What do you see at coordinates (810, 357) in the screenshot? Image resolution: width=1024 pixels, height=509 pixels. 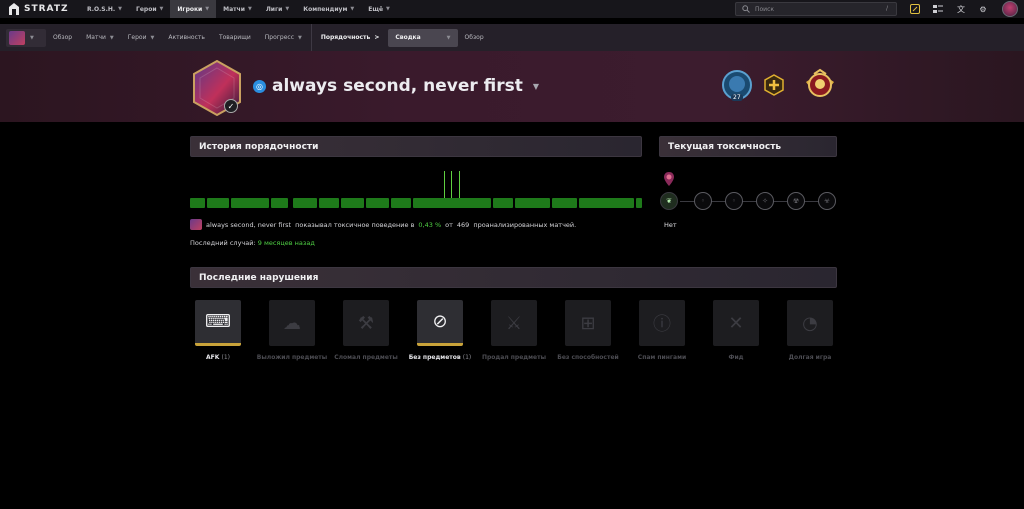 I see `violation-label: Долгая игра` at bounding box center [810, 357].